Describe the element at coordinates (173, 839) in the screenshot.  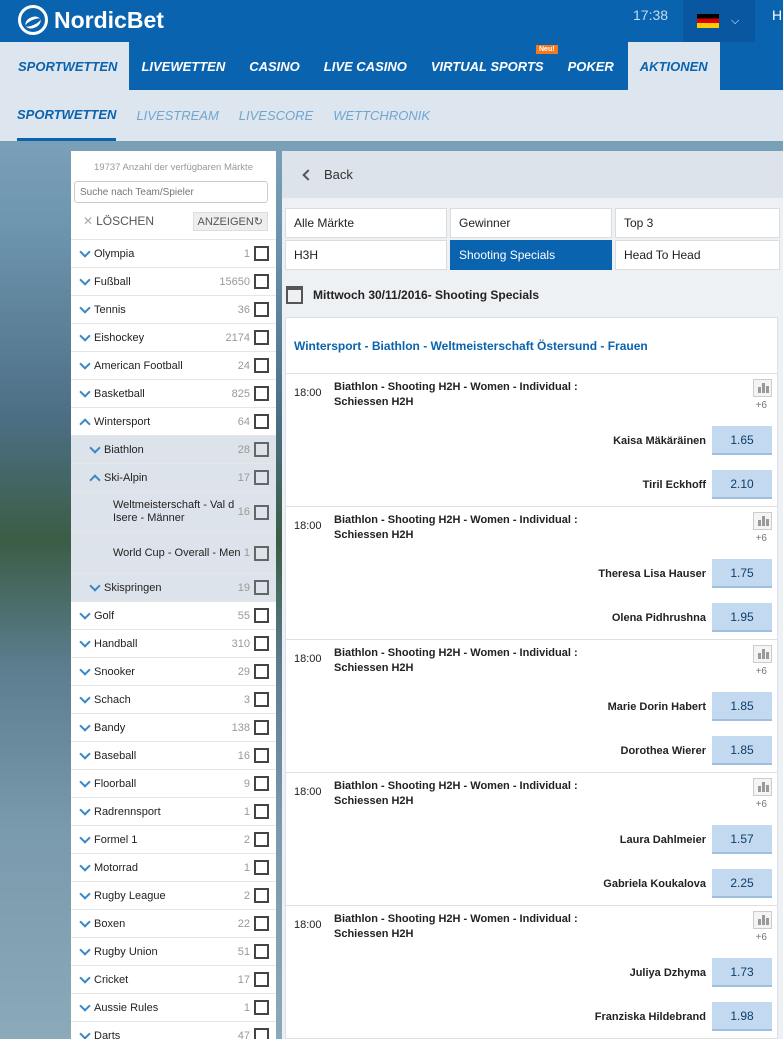
I see `sidebar-item: Formel 1 2` at that location.